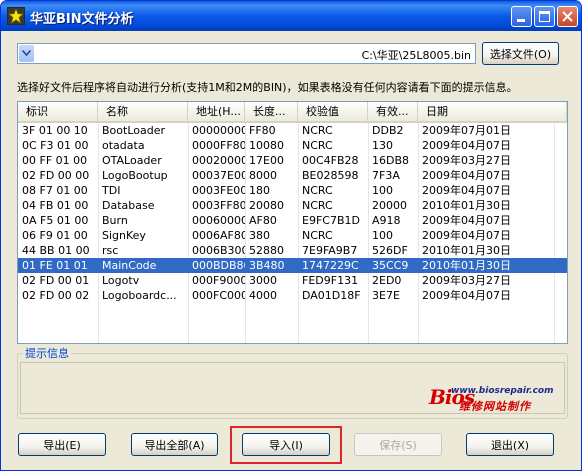 The image size is (582, 471). Describe the element at coordinates (266, 205) in the screenshot. I see `cell-length: 20080` at that location.